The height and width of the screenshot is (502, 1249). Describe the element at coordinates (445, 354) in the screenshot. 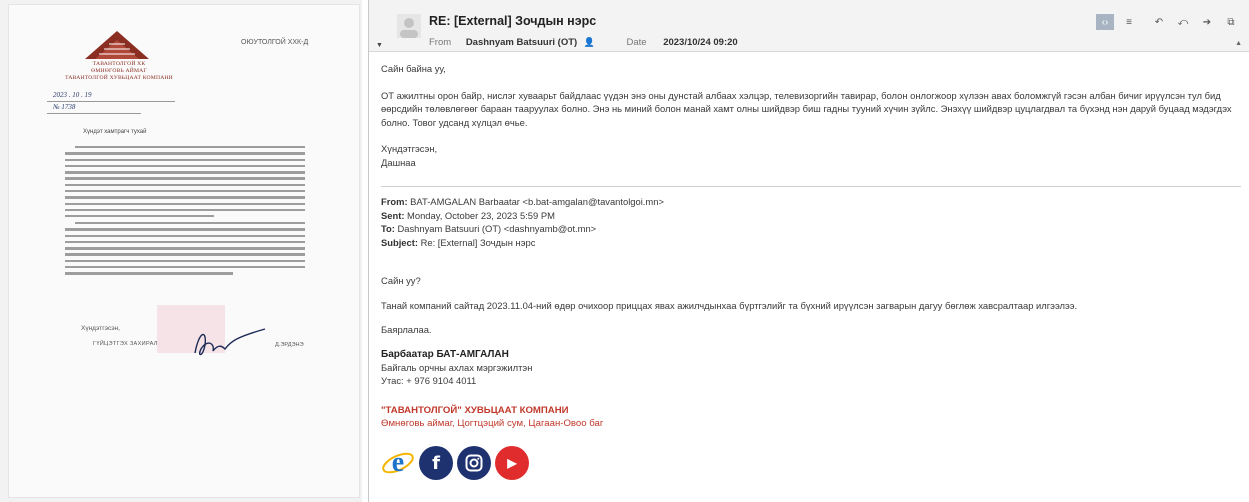

I see `signature-name: Барбаатар БАТ-АМГАЛАН` at that location.